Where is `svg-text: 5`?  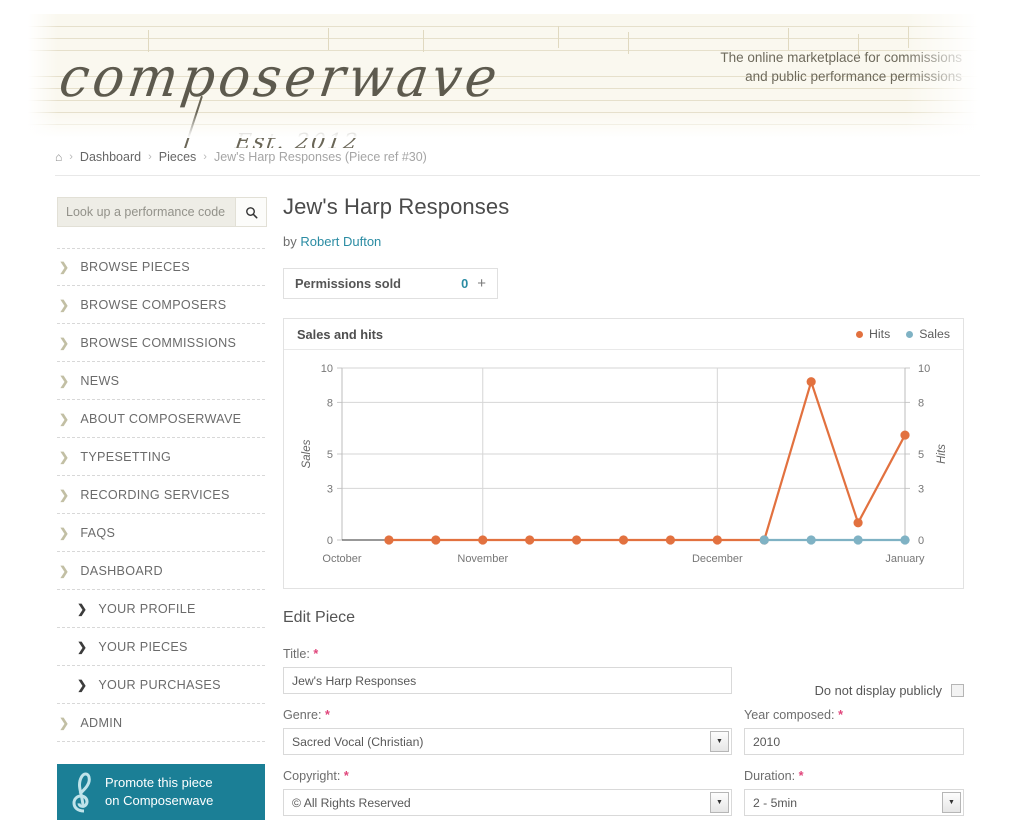 svg-text: 5 is located at coordinates (330, 455).